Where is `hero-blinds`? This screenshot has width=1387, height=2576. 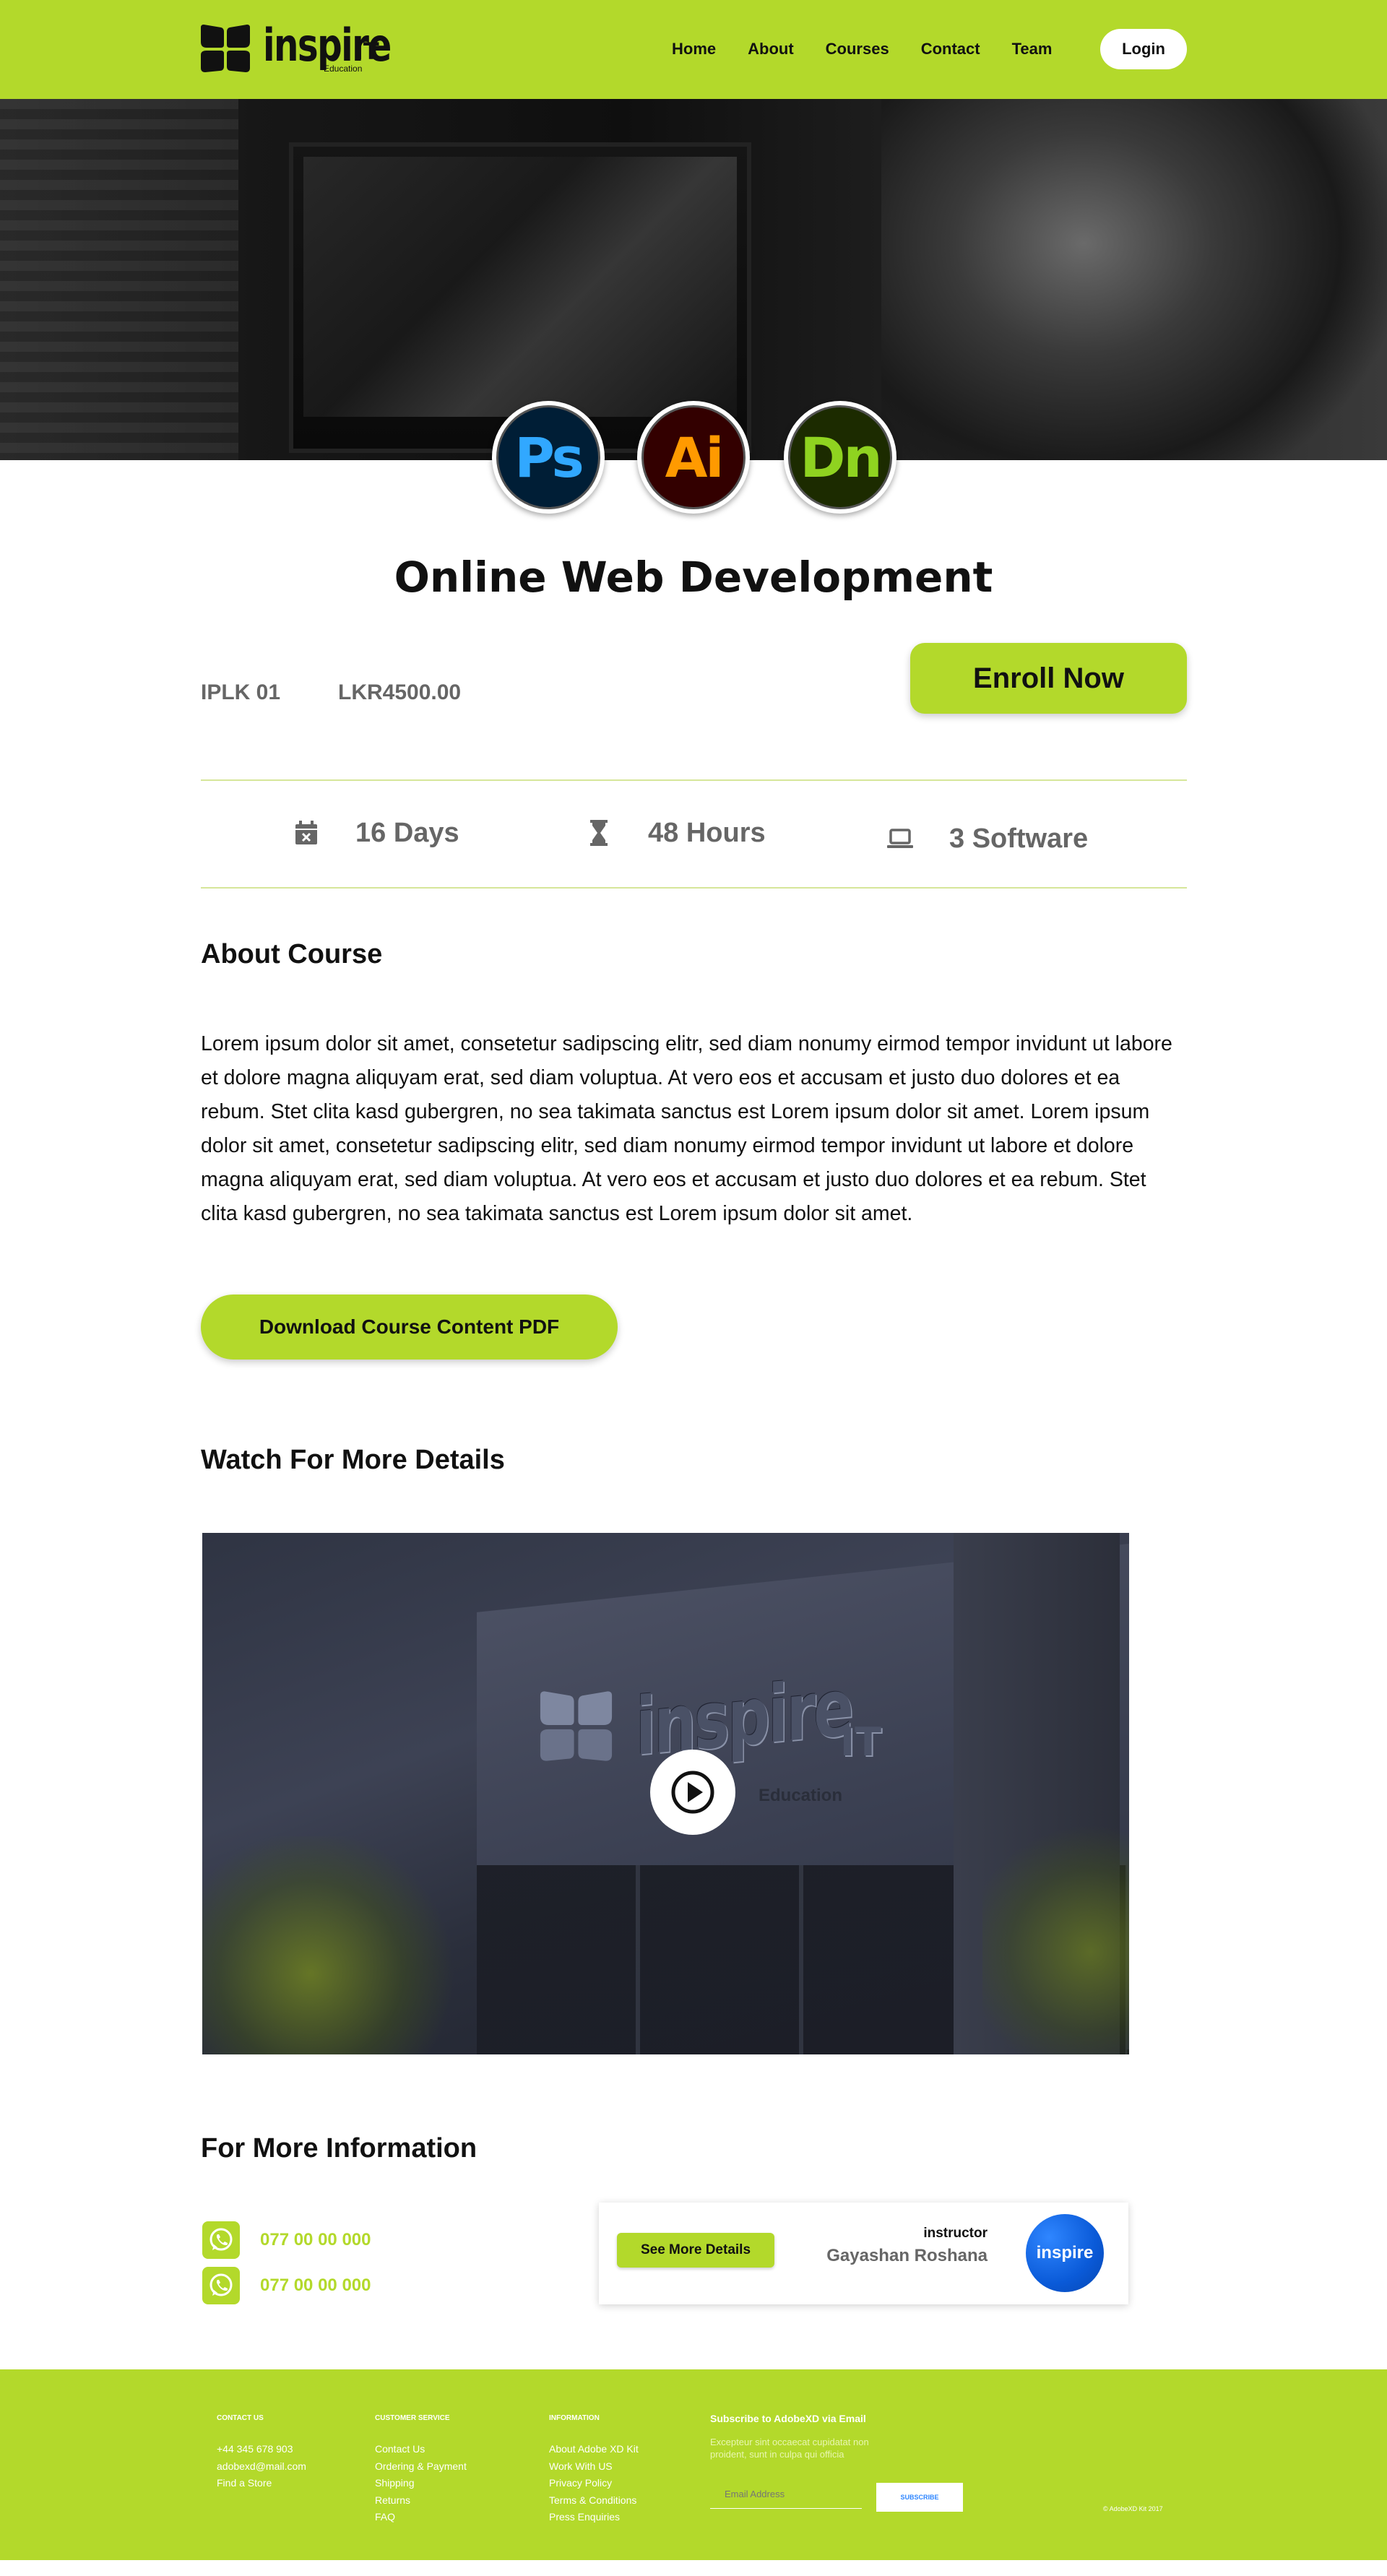 hero-blinds is located at coordinates (119, 279).